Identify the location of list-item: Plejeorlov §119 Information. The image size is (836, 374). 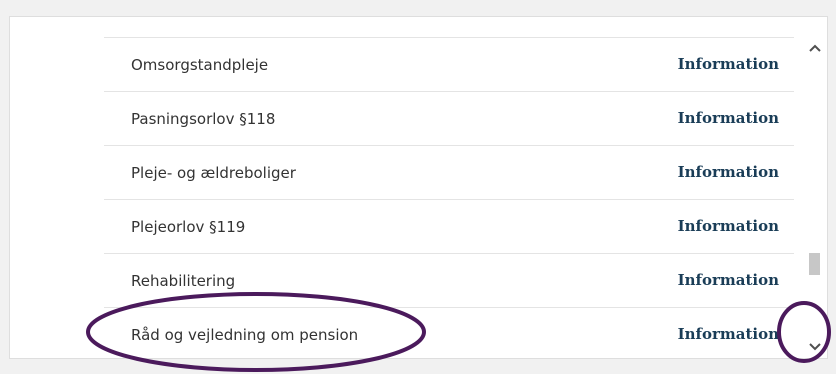
(449, 226).